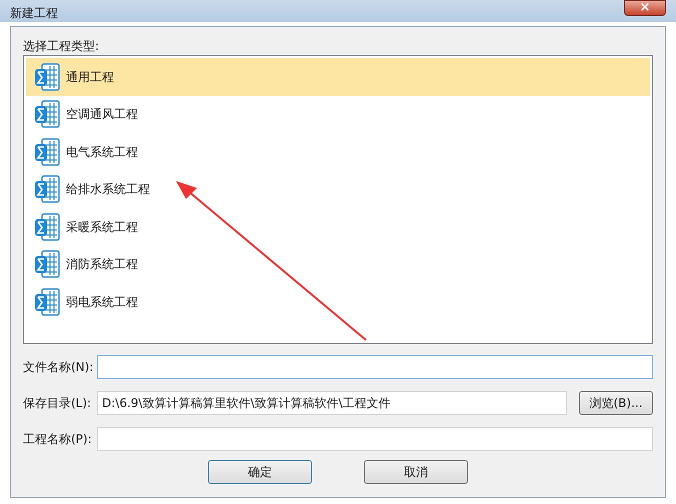  What do you see at coordinates (34, 13) in the screenshot?
I see `window-title: 新建工程` at bounding box center [34, 13].